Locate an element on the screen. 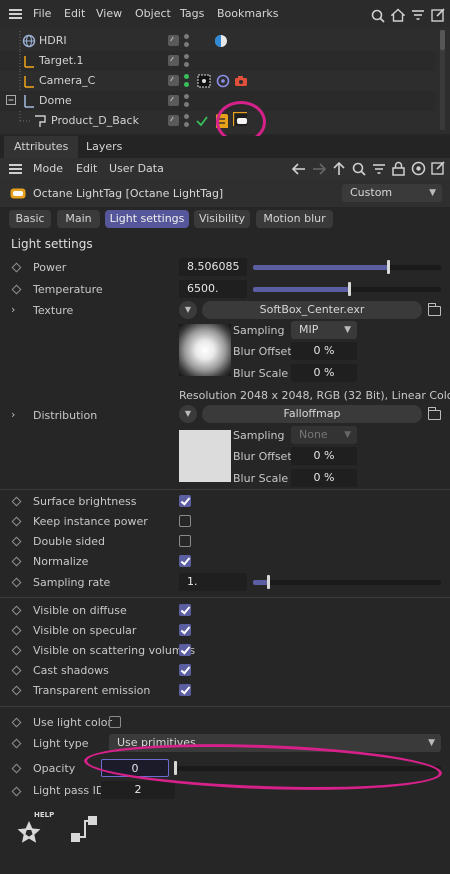  subtab-visibility: Visibility is located at coordinates (222, 219).